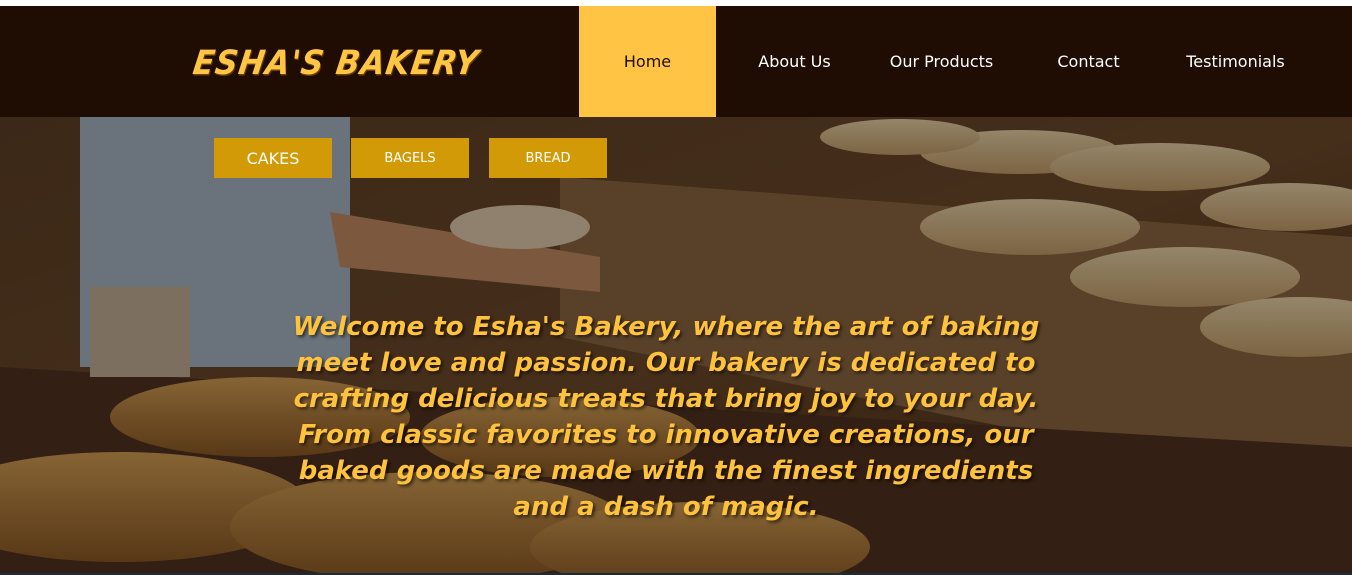 This screenshot has width=1352, height=575. I want to click on nav-our-products: Our Products, so click(941, 61).